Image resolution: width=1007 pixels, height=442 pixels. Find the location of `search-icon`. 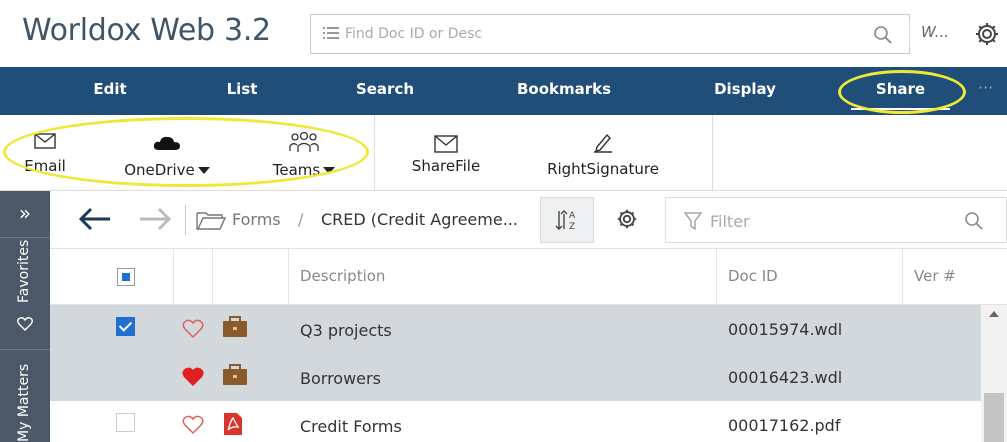

search-icon is located at coordinates (883, 35).